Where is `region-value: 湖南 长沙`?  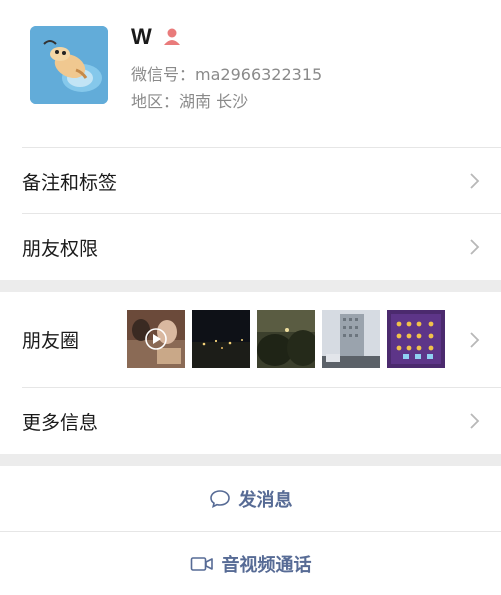
region-value: 湖南 长沙 is located at coordinates (214, 101).